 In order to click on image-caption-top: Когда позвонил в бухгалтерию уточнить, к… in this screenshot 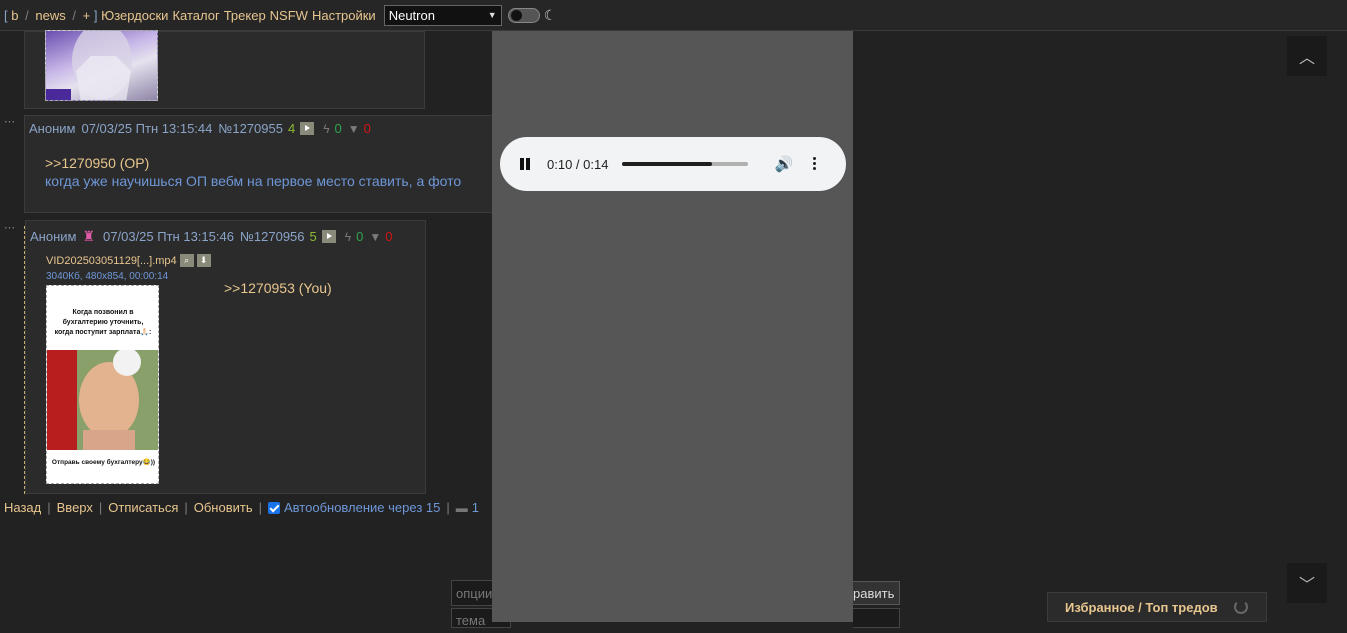, I will do `click(103, 322)`.